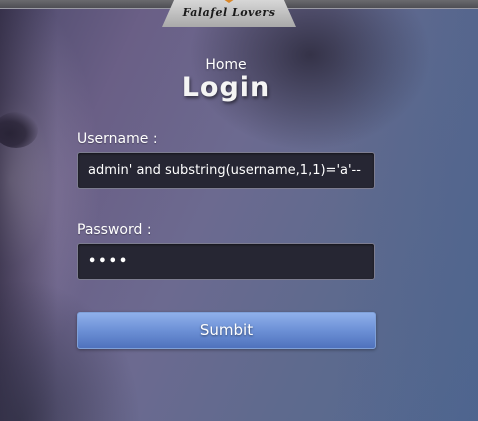 The height and width of the screenshot is (421, 478). Describe the element at coordinates (19, 130) in the screenshot. I see `background-eye` at that location.